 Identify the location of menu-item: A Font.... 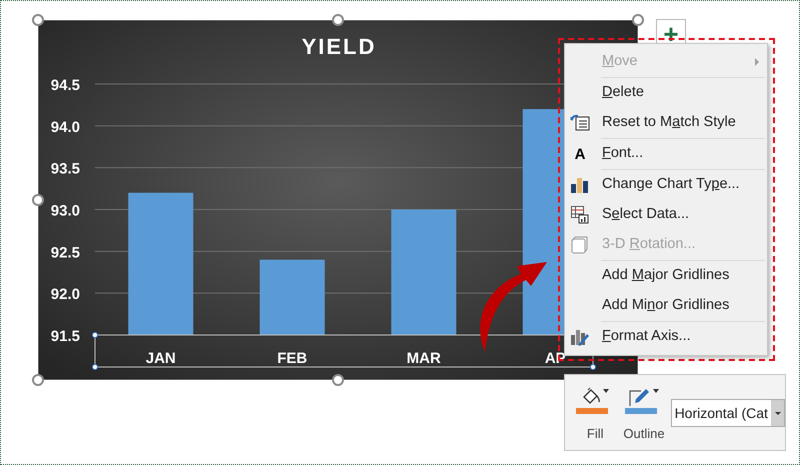
(666, 154).